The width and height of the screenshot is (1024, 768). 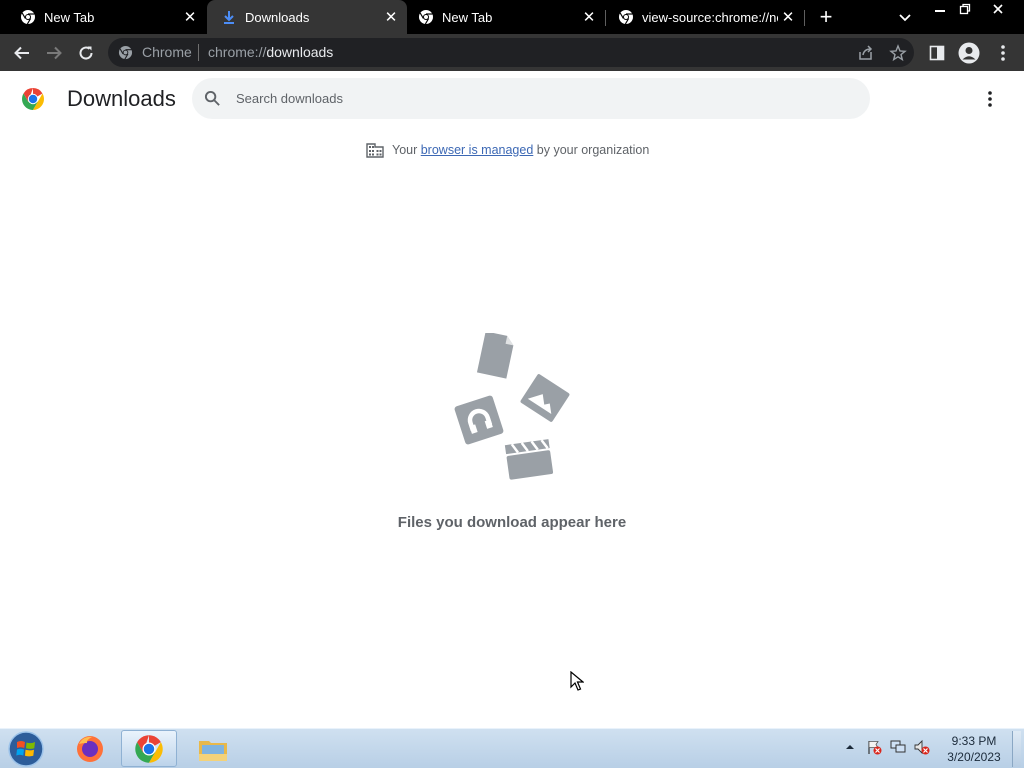 I want to click on search-input, so click(x=536, y=98).